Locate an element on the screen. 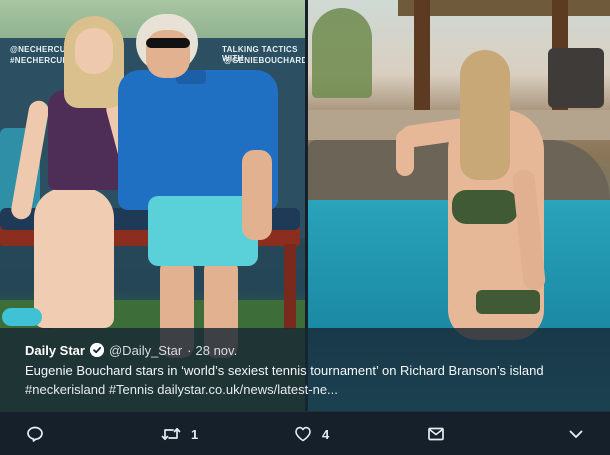 This screenshot has width=610, height=455. envelope-icon is located at coordinates (436, 434).